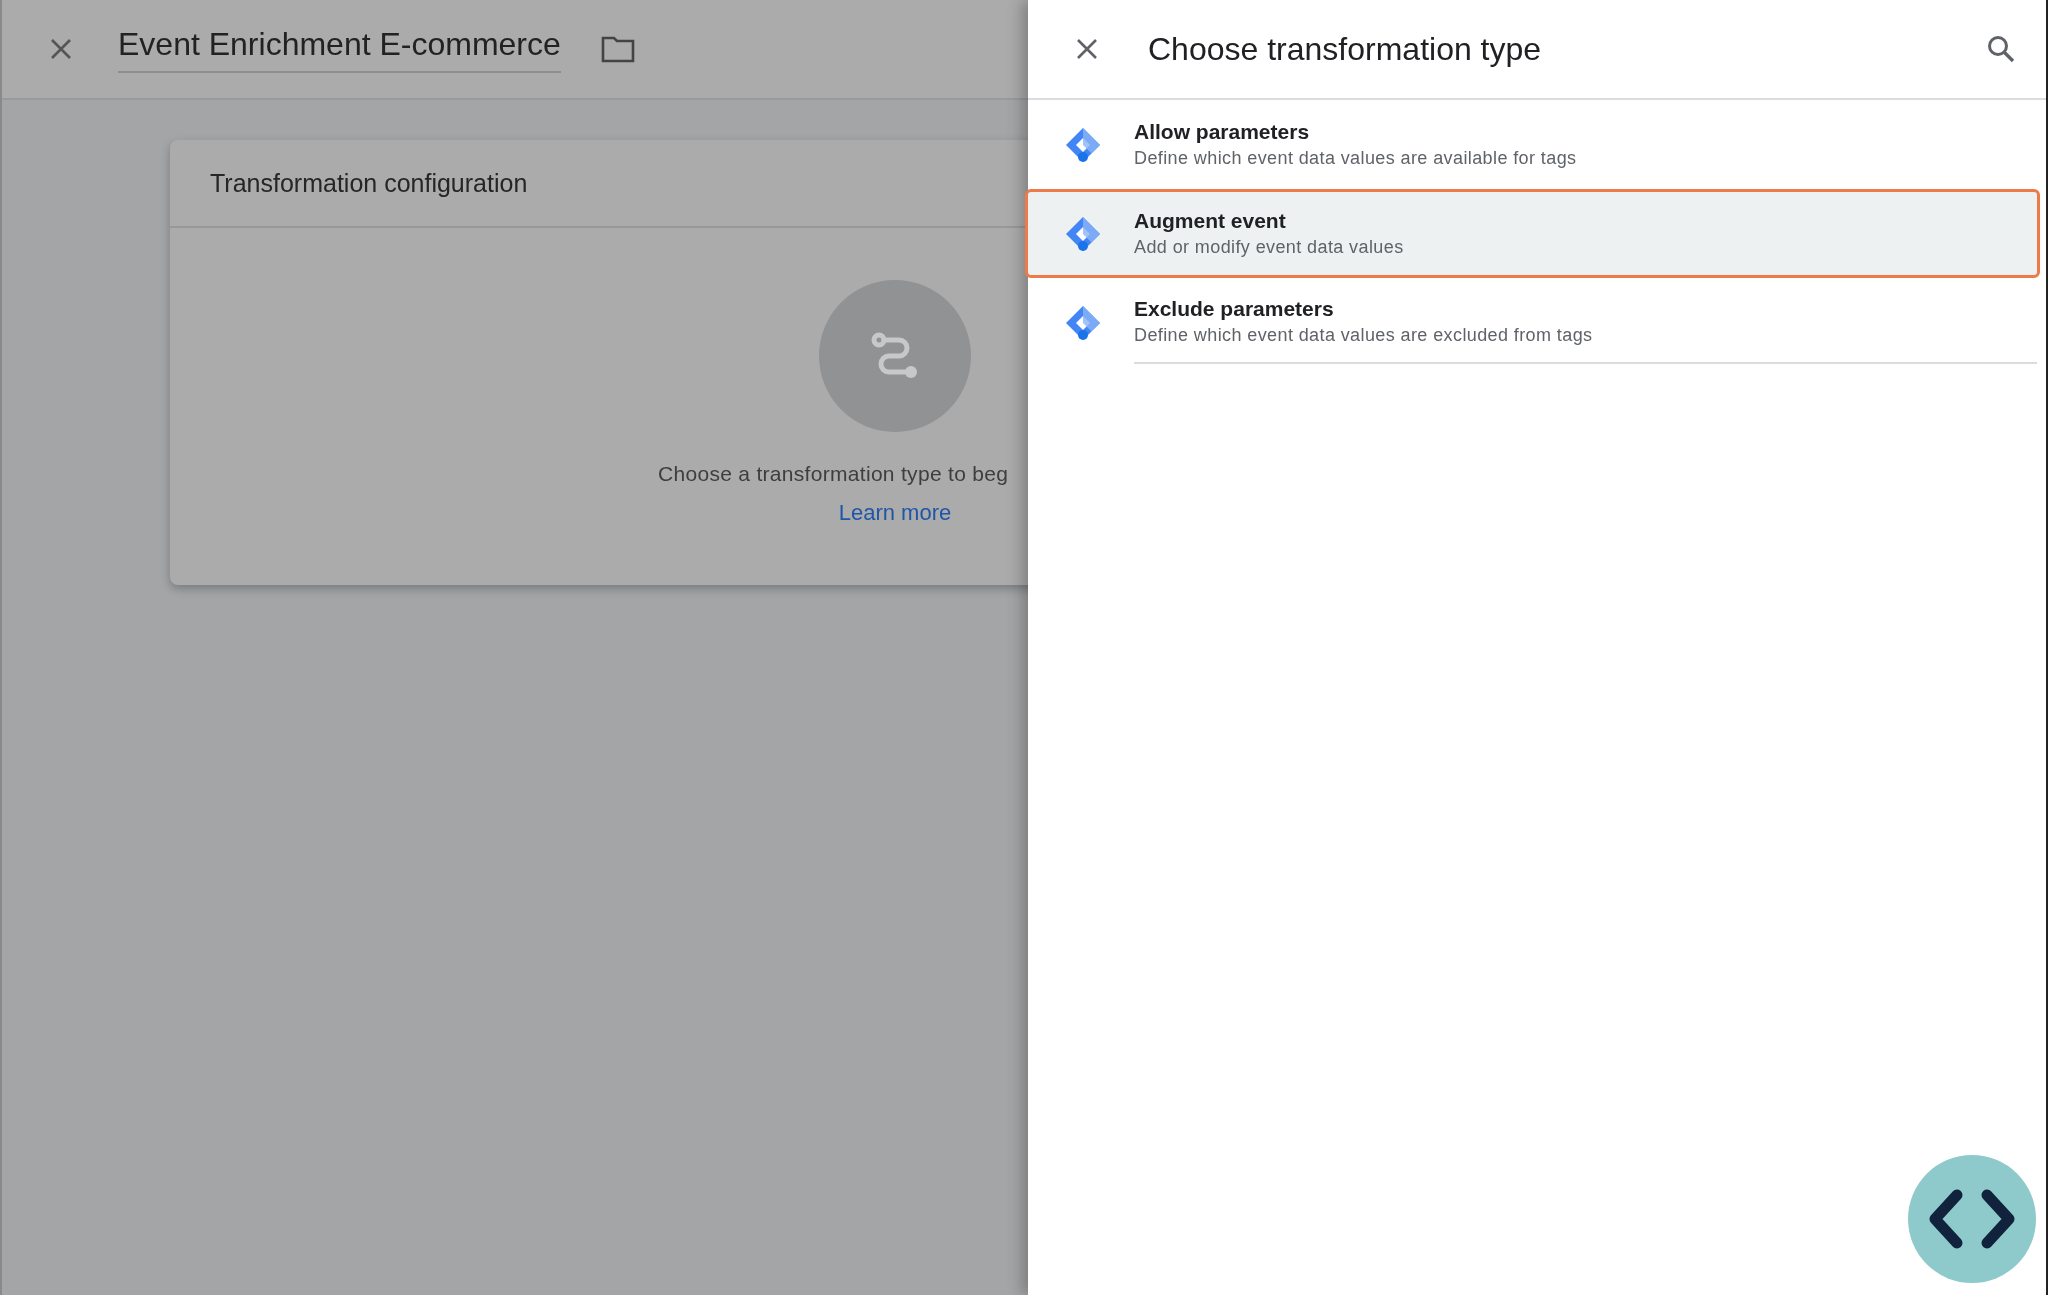  I want to click on transformation-option: Augment event Add or modify event data values, so click(1532, 233).